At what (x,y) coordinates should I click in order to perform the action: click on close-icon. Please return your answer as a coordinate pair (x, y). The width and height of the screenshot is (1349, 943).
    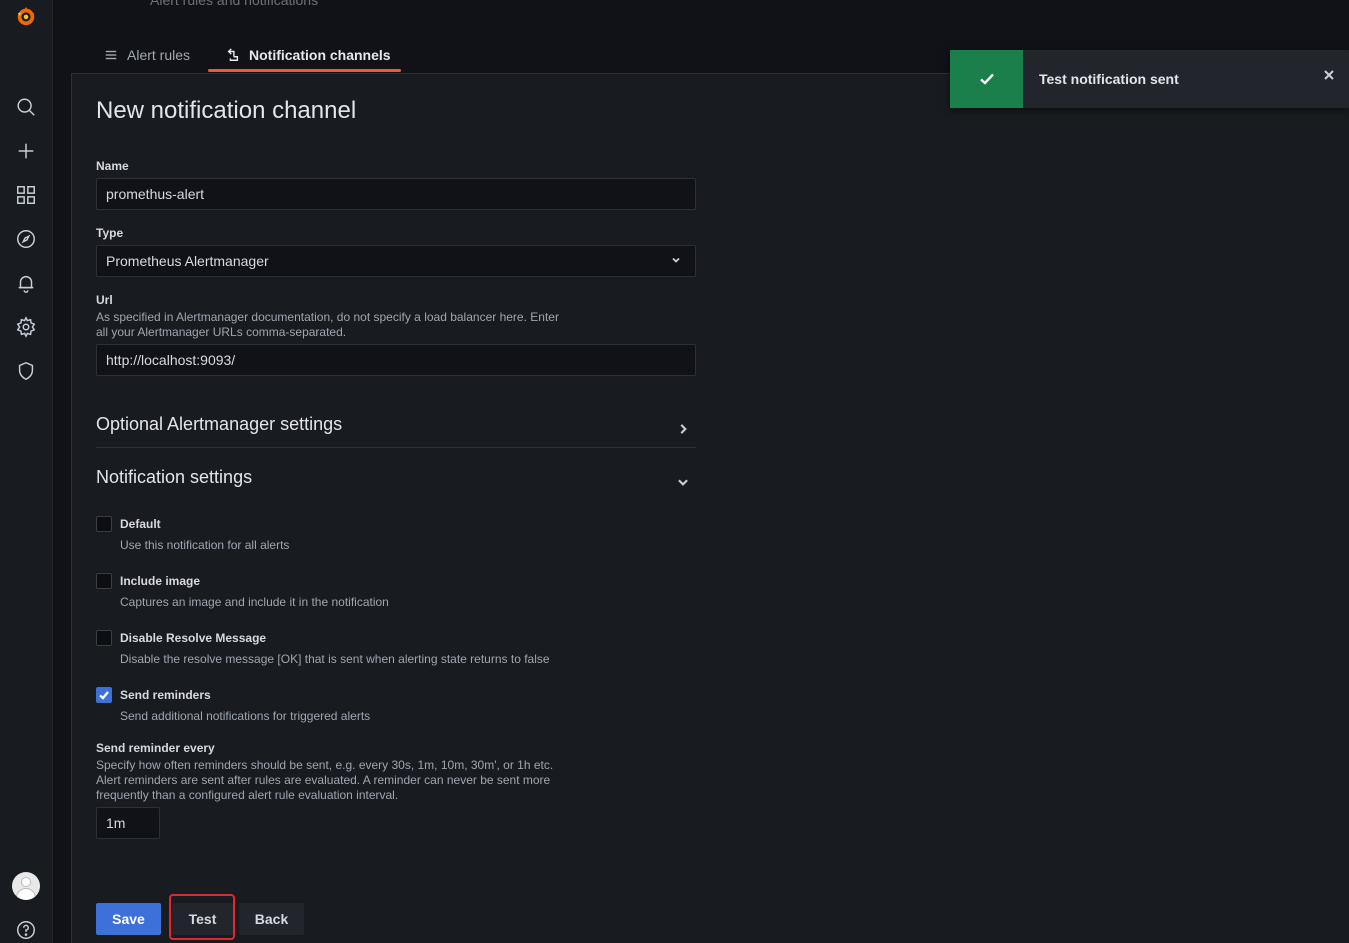
    Looking at the image, I should click on (1330, 75).